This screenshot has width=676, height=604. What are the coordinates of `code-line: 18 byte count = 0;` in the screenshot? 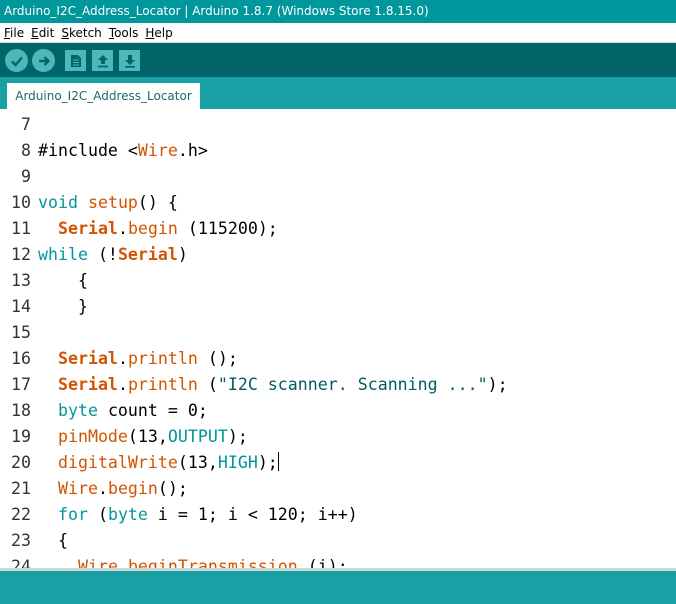 It's located at (104, 411).